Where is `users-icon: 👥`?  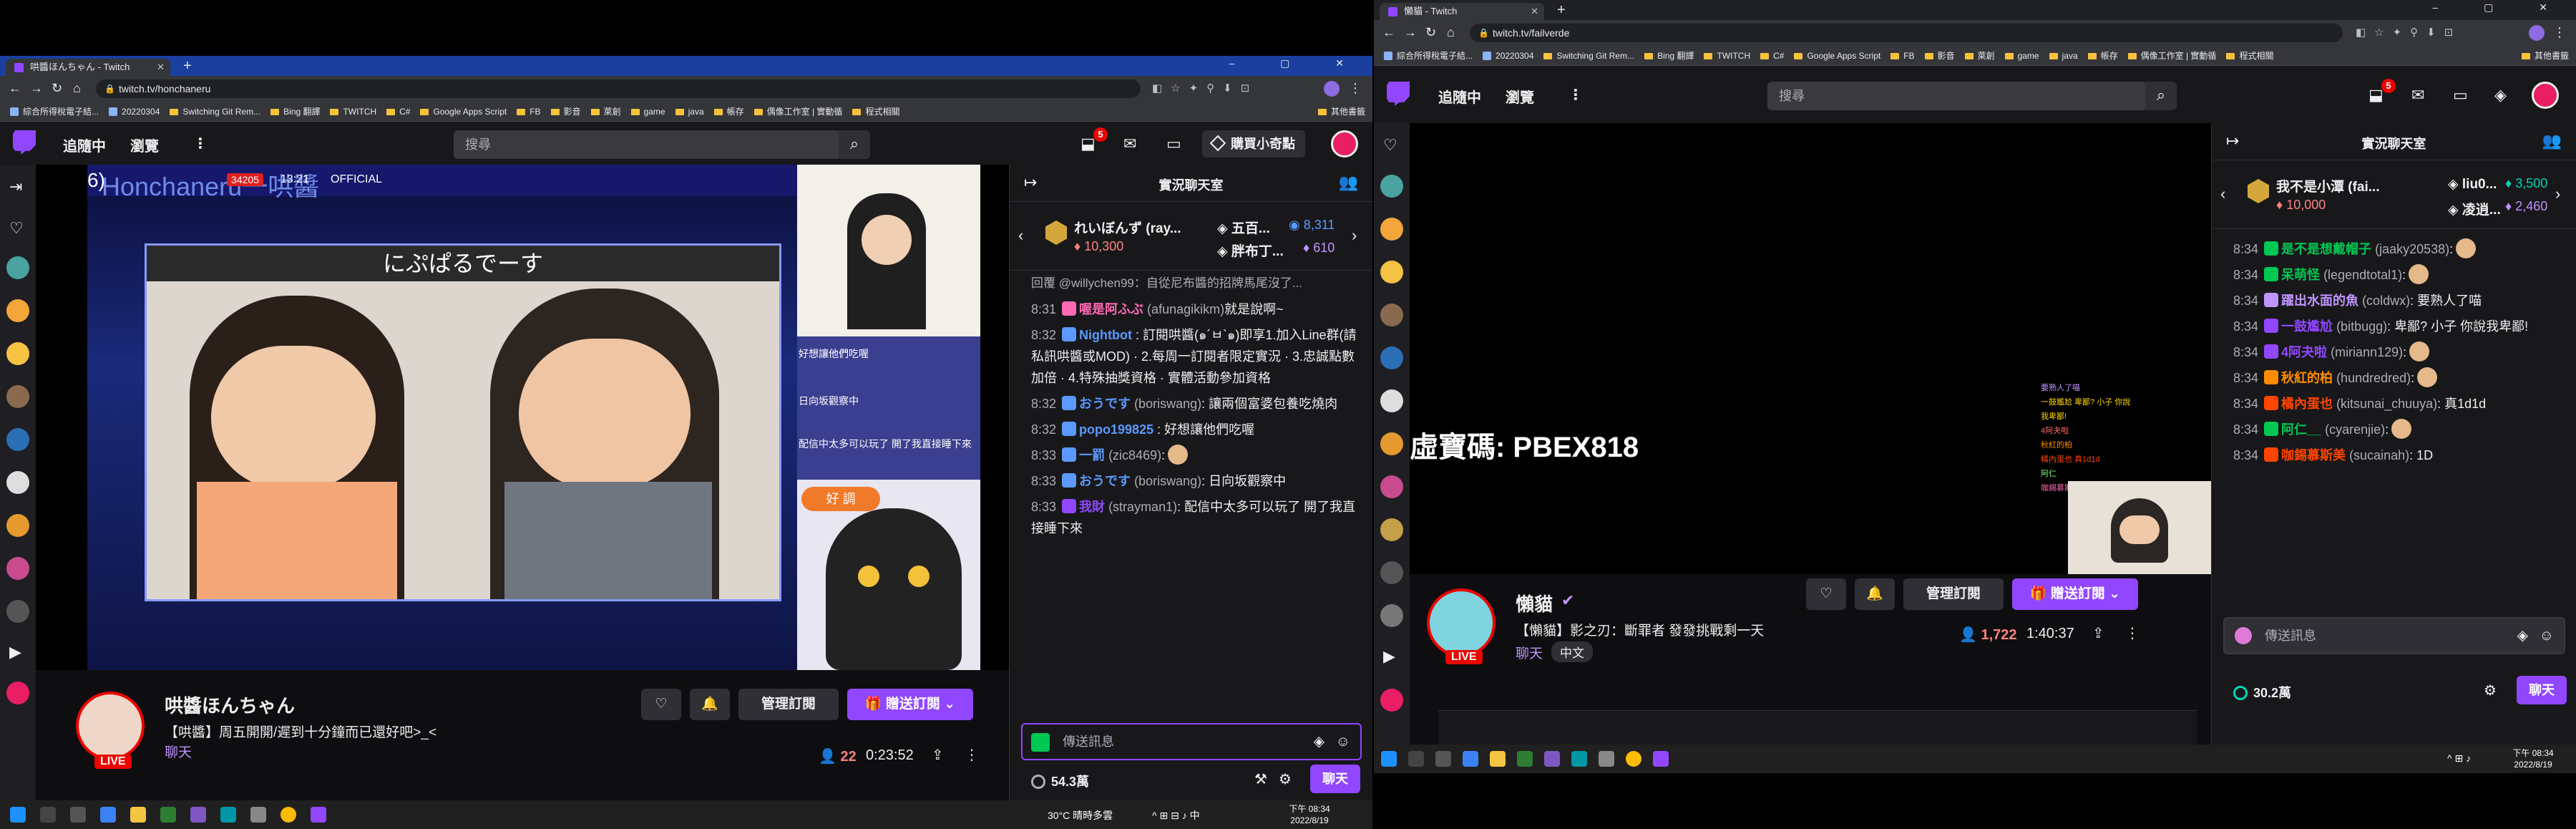
users-icon: 👥 is located at coordinates (1348, 182).